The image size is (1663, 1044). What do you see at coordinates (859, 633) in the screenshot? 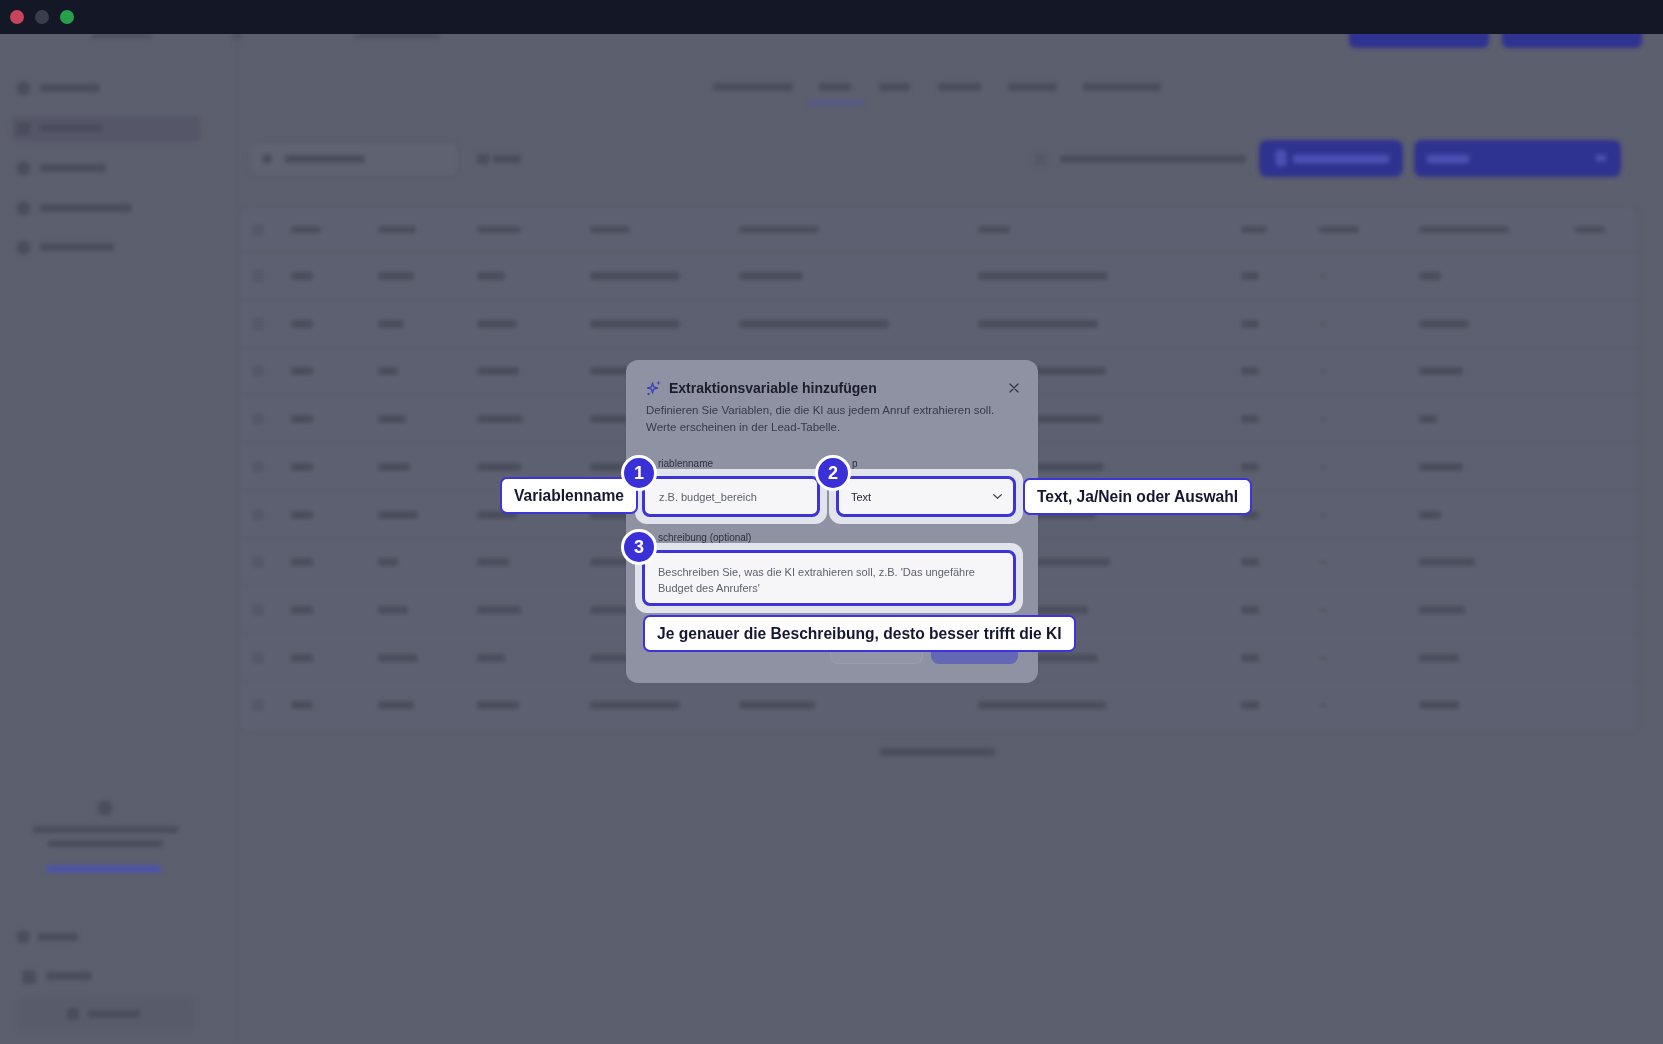
I see `hint-callout: Je genauer die Beschreibung, desto besser trifft die KI` at bounding box center [859, 633].